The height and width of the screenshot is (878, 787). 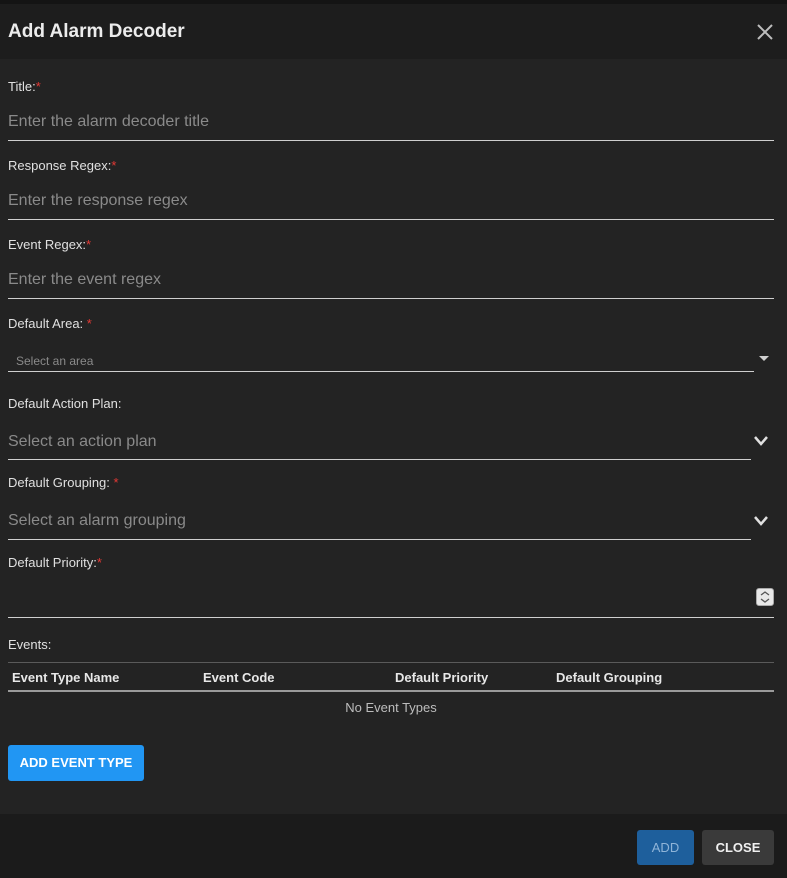 What do you see at coordinates (55, 361) in the screenshot?
I see `default-area-placeholder: Select an area` at bounding box center [55, 361].